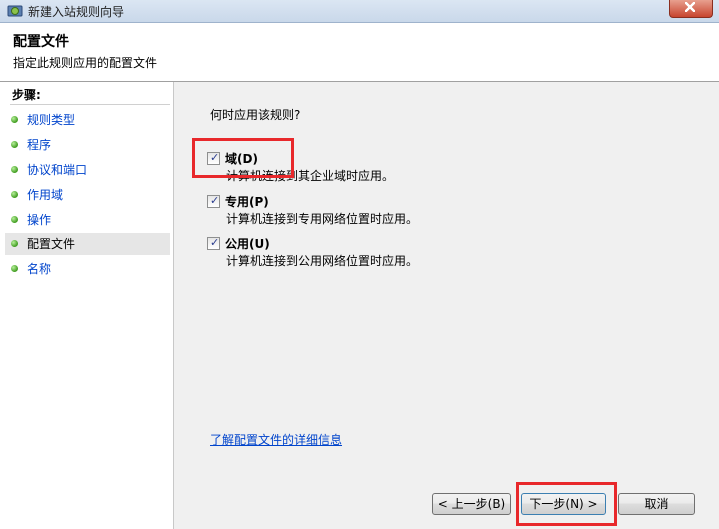  I want to click on step-profile: 配置文件, so click(87, 244).